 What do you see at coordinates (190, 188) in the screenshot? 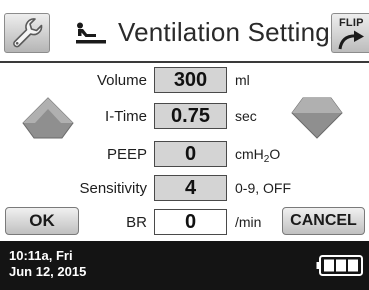
I see `sensitivity-value: 4` at bounding box center [190, 188].